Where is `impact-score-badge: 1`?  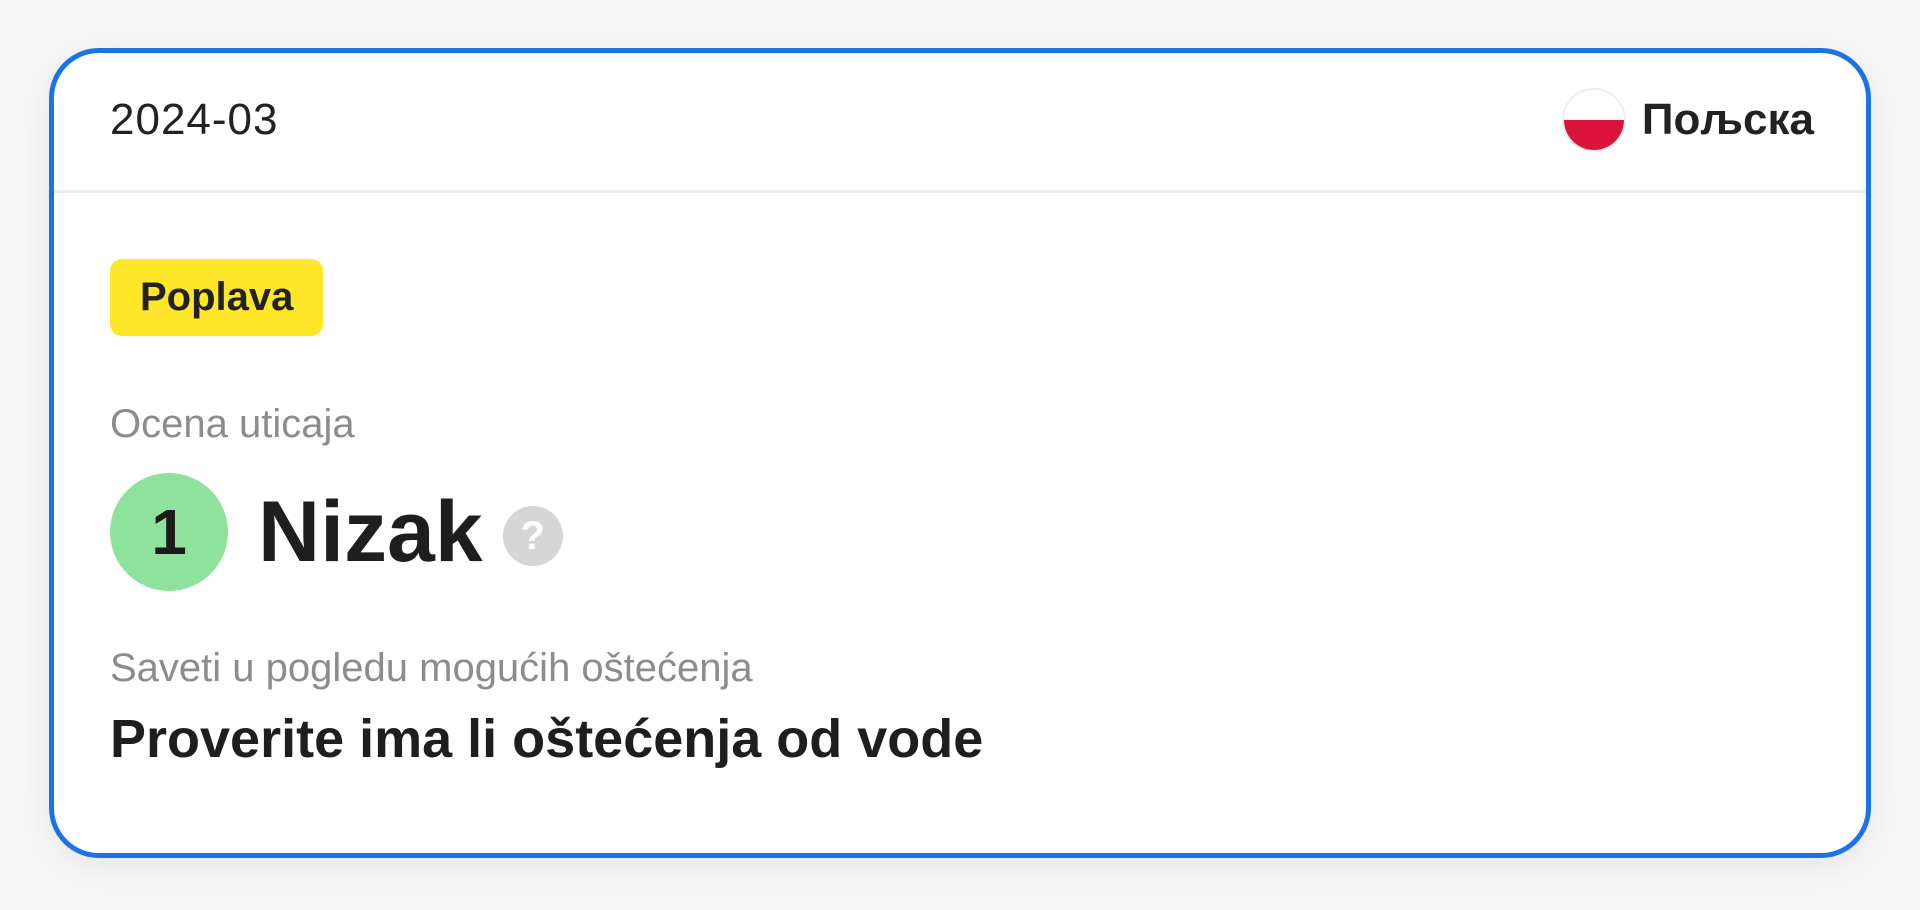
impact-score-badge: 1 is located at coordinates (169, 532).